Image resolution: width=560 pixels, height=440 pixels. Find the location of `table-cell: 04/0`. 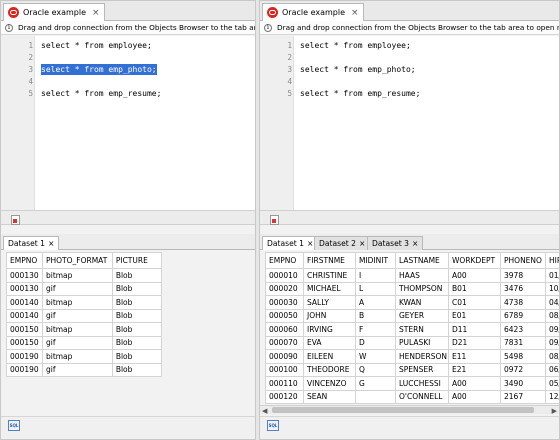

table-cell: 04/0 is located at coordinates (552, 302).